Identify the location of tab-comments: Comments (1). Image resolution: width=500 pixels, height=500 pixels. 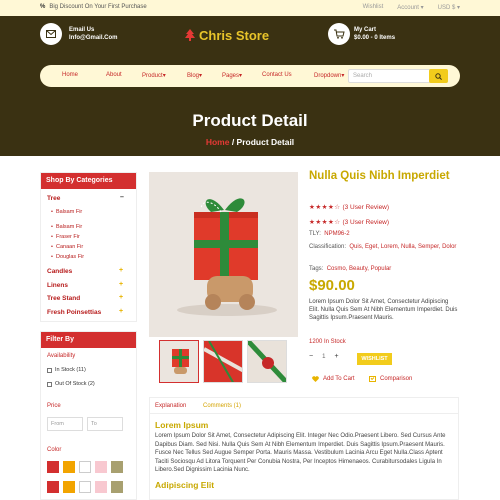
(222, 406).